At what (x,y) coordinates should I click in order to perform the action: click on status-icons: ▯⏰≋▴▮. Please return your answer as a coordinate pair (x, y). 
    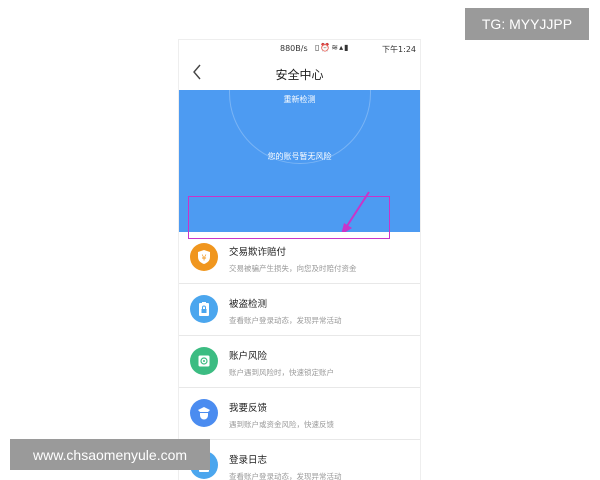
    Looking at the image, I should click on (332, 47).